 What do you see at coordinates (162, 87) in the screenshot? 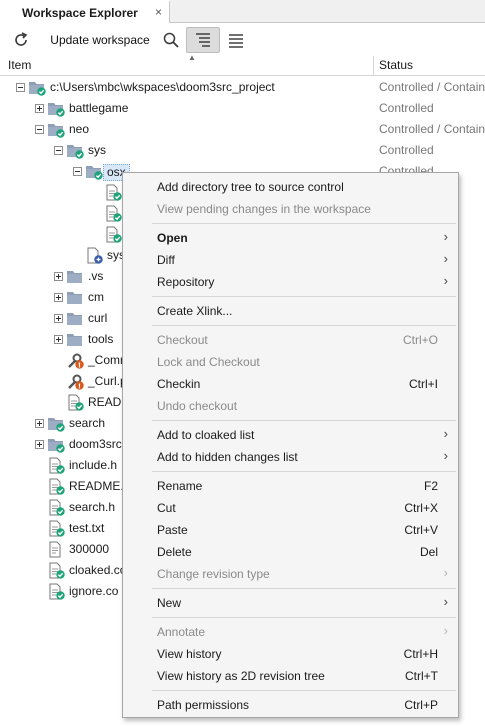
I see `tree-item-label: c:\Users\mbc\wkspaces\doom3src_project` at bounding box center [162, 87].